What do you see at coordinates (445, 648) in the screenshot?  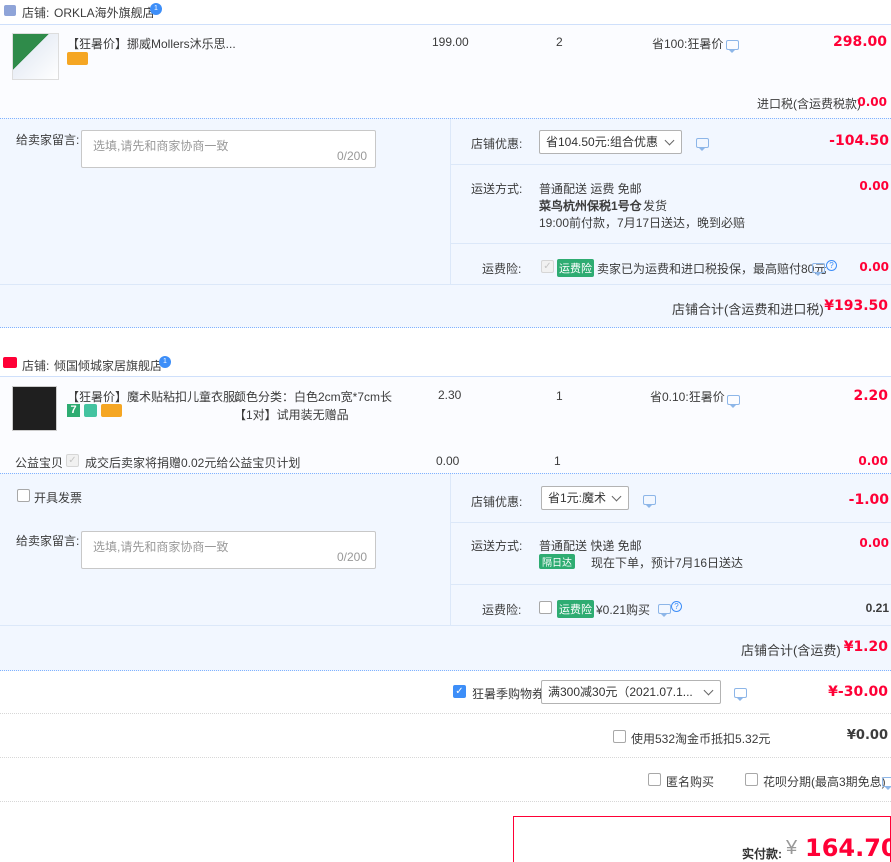 I see `shop2-total-row: 店铺合计(含运费) ¥1.20` at bounding box center [445, 648].